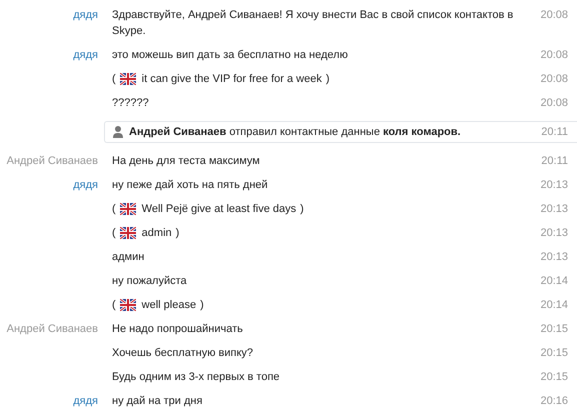  What do you see at coordinates (157, 233) in the screenshot?
I see `translated-text: admin` at bounding box center [157, 233].